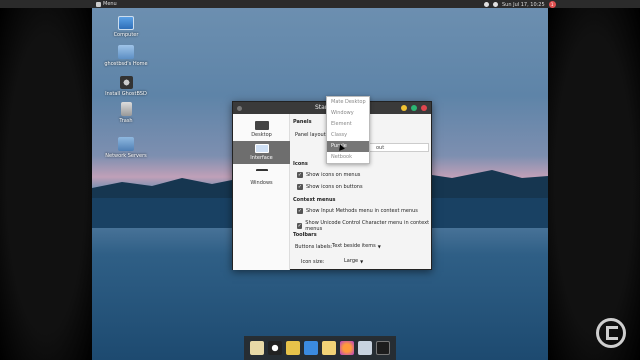  I want to click on desktop-icon-label: Network Servers, so click(126, 156).